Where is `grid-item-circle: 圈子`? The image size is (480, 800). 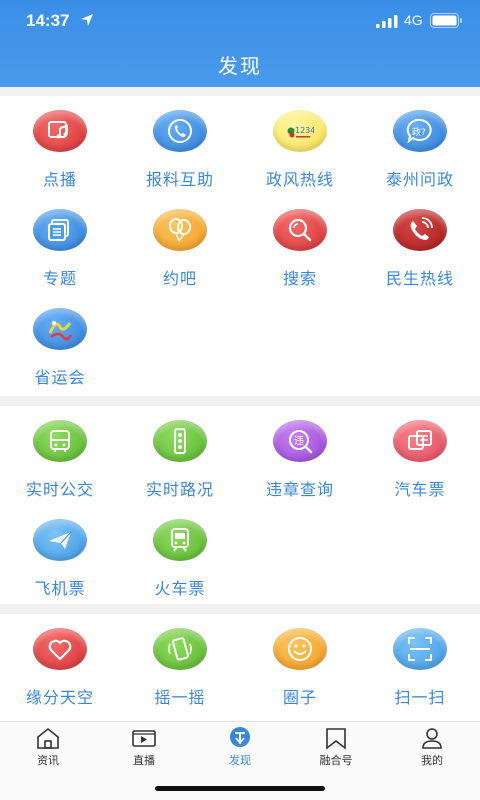 grid-item-circle: 圈子 is located at coordinates (300, 675).